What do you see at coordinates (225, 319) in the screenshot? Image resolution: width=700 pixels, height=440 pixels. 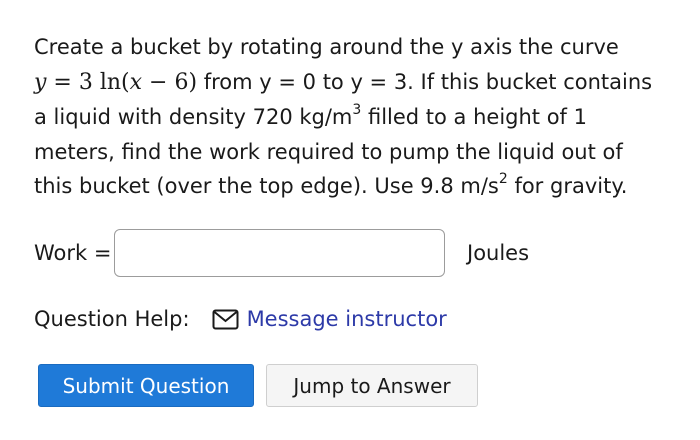 I see `mail-icon` at bounding box center [225, 319].